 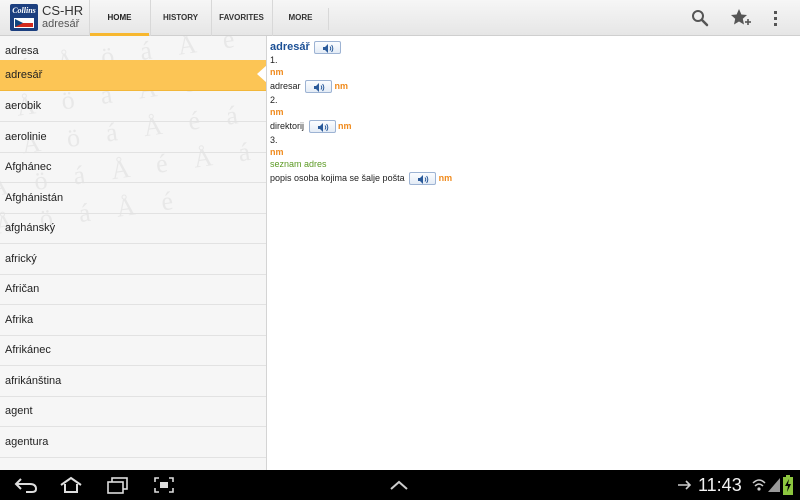 What do you see at coordinates (133, 411) in the screenshot?
I see `list-item: agent` at bounding box center [133, 411].